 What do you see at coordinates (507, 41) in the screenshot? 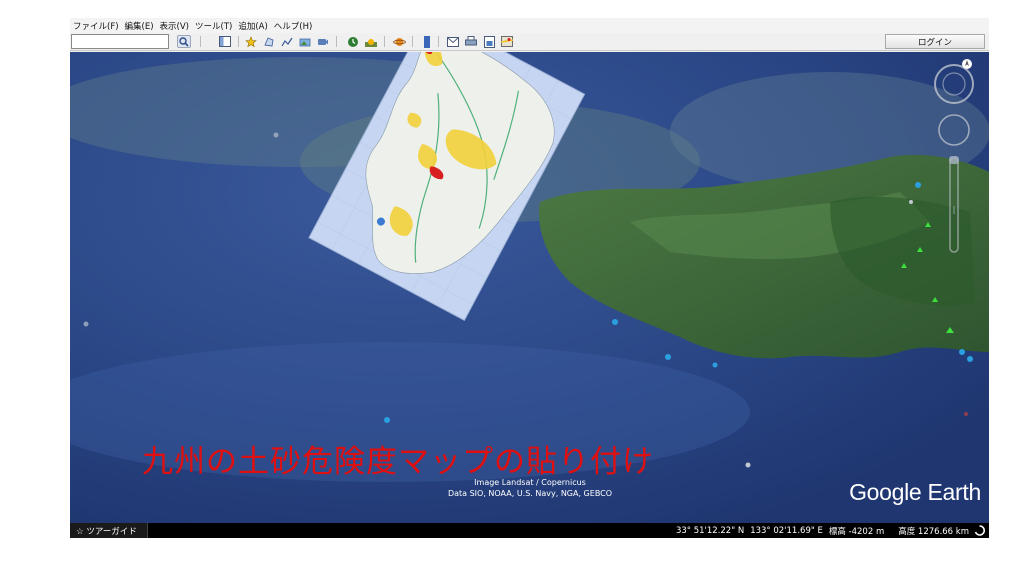
I see `google-maps-icon` at bounding box center [507, 41].